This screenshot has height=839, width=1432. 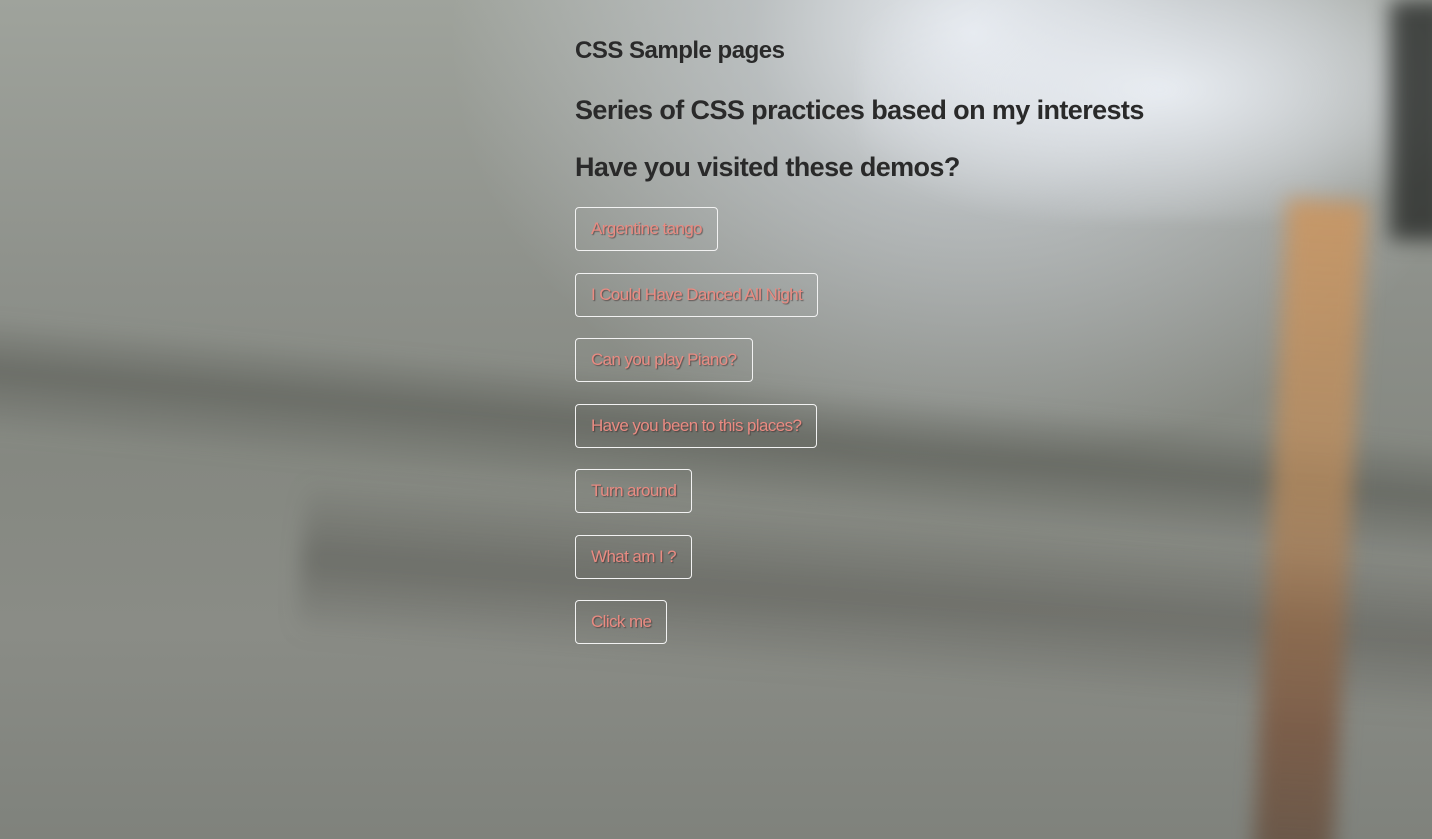 I want to click on background-edge, so click(x=1411, y=120).